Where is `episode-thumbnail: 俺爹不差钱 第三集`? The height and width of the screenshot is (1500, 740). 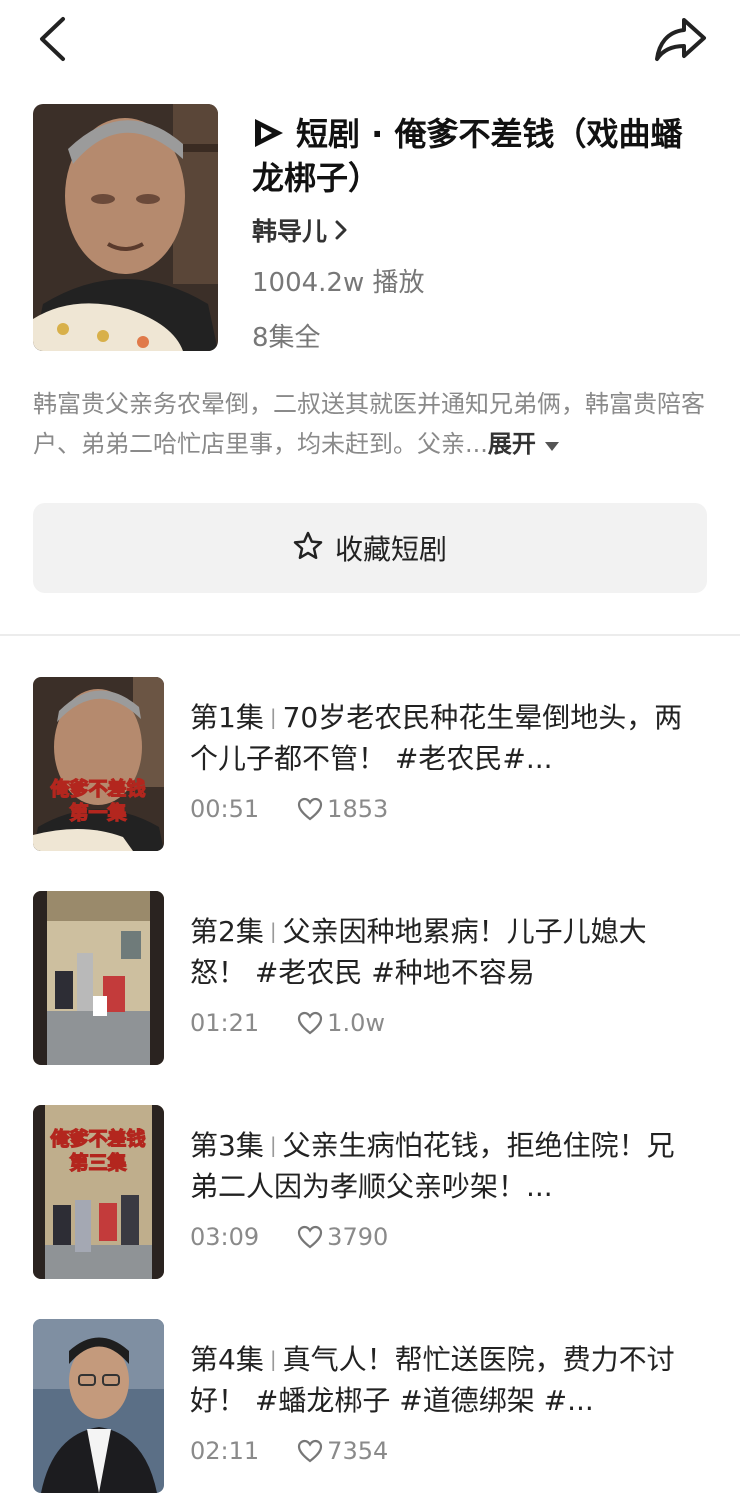 episode-thumbnail: 俺爹不差钱 第三集 is located at coordinates (98, 1192).